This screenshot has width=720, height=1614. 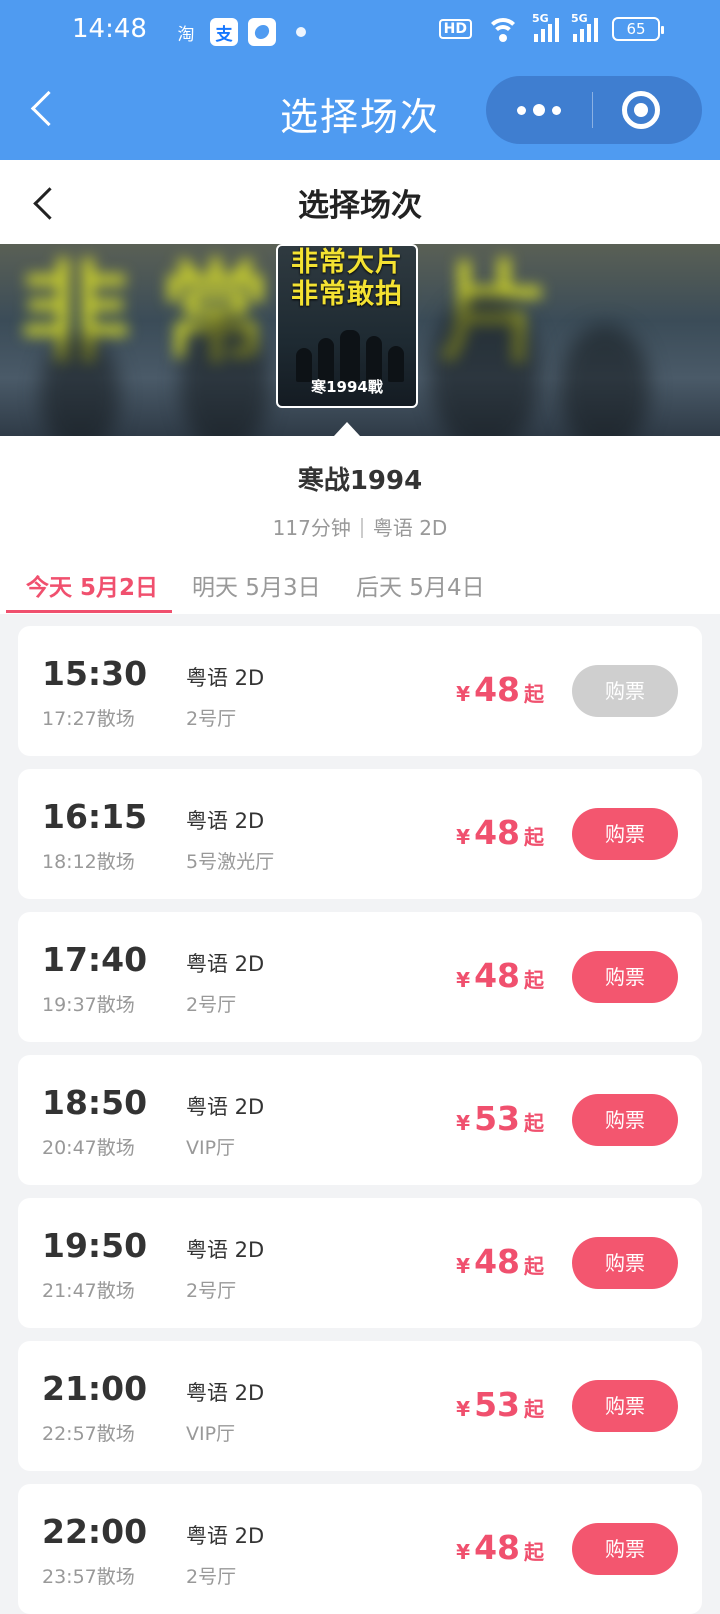 What do you see at coordinates (347, 387) in the screenshot?
I see `poster-logo: 寒1994戰` at bounding box center [347, 387].